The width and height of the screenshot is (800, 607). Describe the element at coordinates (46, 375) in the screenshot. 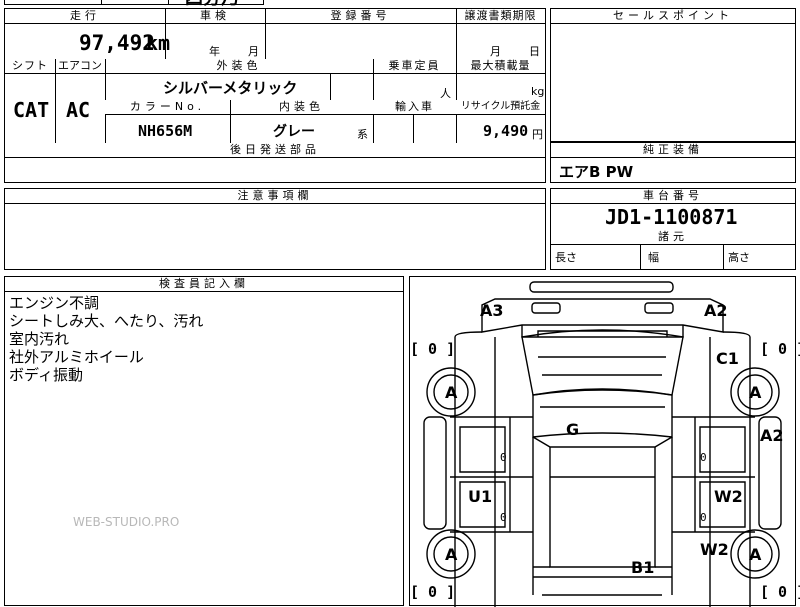

I see `note-line: ボディ振動` at that location.